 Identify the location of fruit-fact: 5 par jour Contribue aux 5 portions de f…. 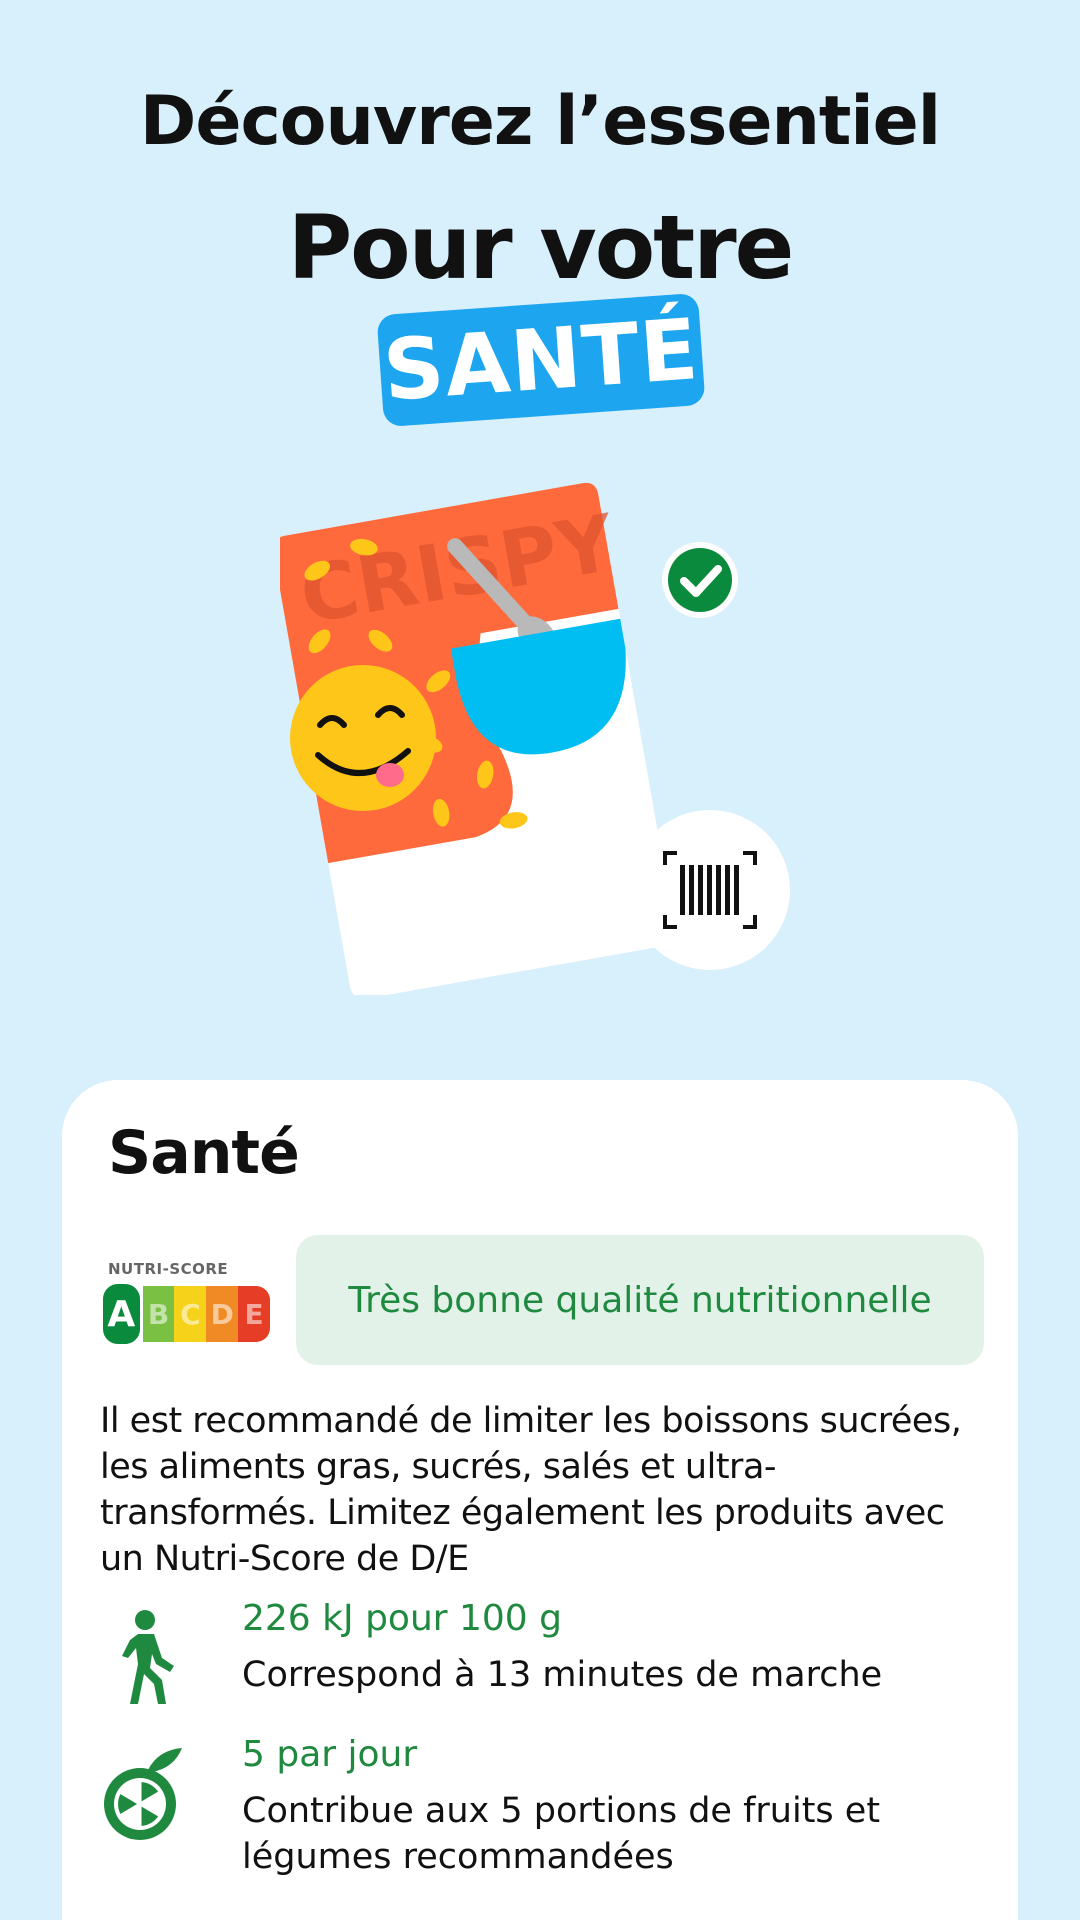
(540, 1814).